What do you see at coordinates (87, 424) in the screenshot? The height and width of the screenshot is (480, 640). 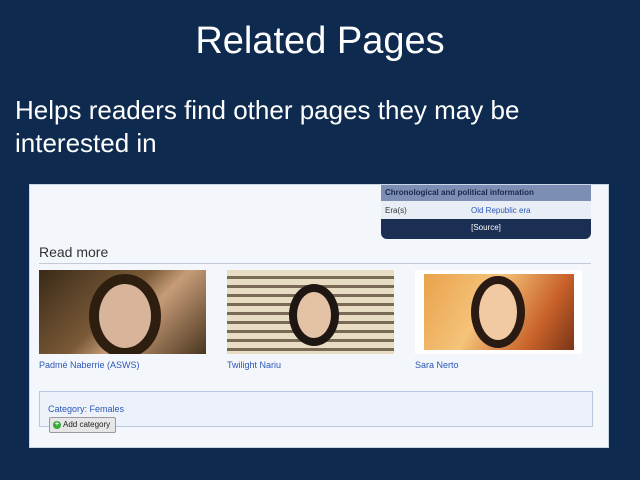 I see `add-category-label: Add category` at bounding box center [87, 424].